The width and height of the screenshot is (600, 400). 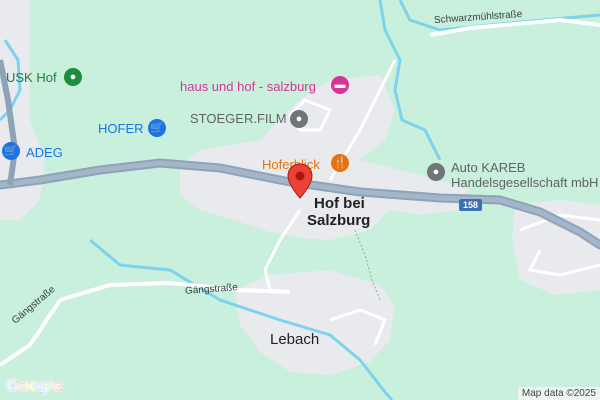 What do you see at coordinates (558, 393) in the screenshot?
I see `map-attribution: Map data ©2025` at bounding box center [558, 393].